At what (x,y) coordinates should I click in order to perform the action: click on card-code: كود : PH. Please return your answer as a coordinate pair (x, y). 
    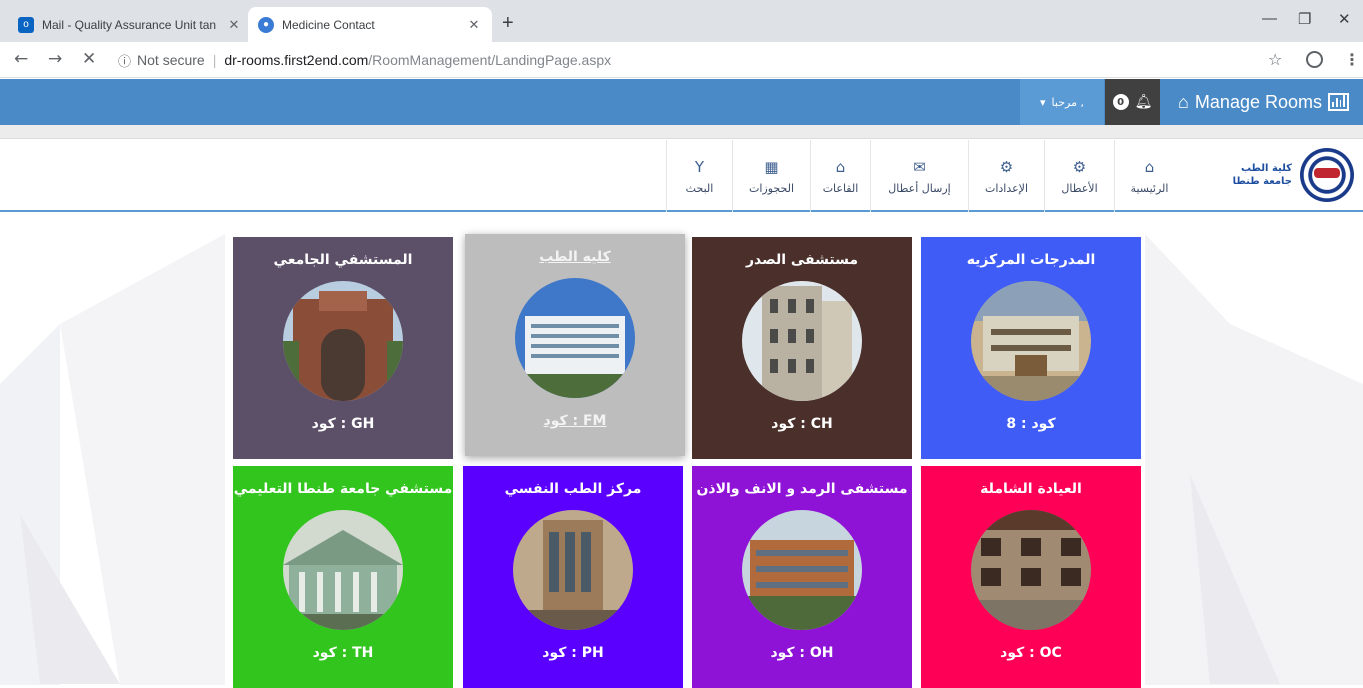
    Looking at the image, I should click on (573, 653).